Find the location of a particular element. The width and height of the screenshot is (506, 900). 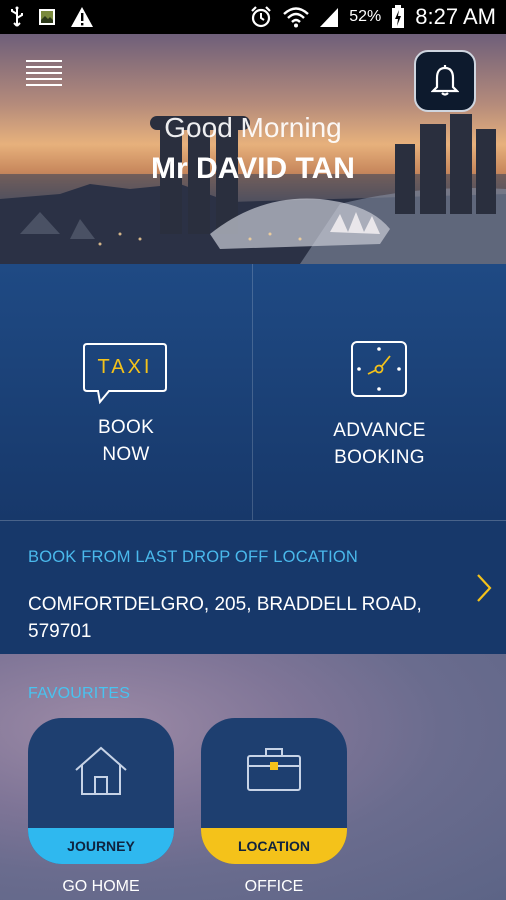

advance-booking-button: ADVANCE BOOKING is located at coordinates (379, 392).